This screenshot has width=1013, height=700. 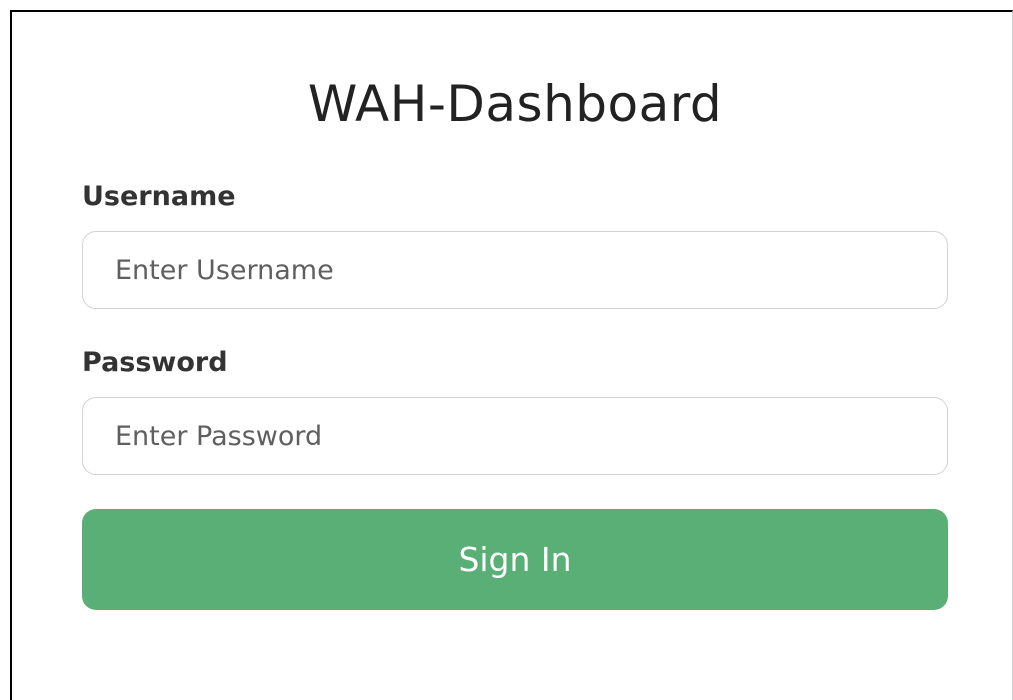 I want to click on page-title: WAH-Dashboard, so click(x=515, y=104).